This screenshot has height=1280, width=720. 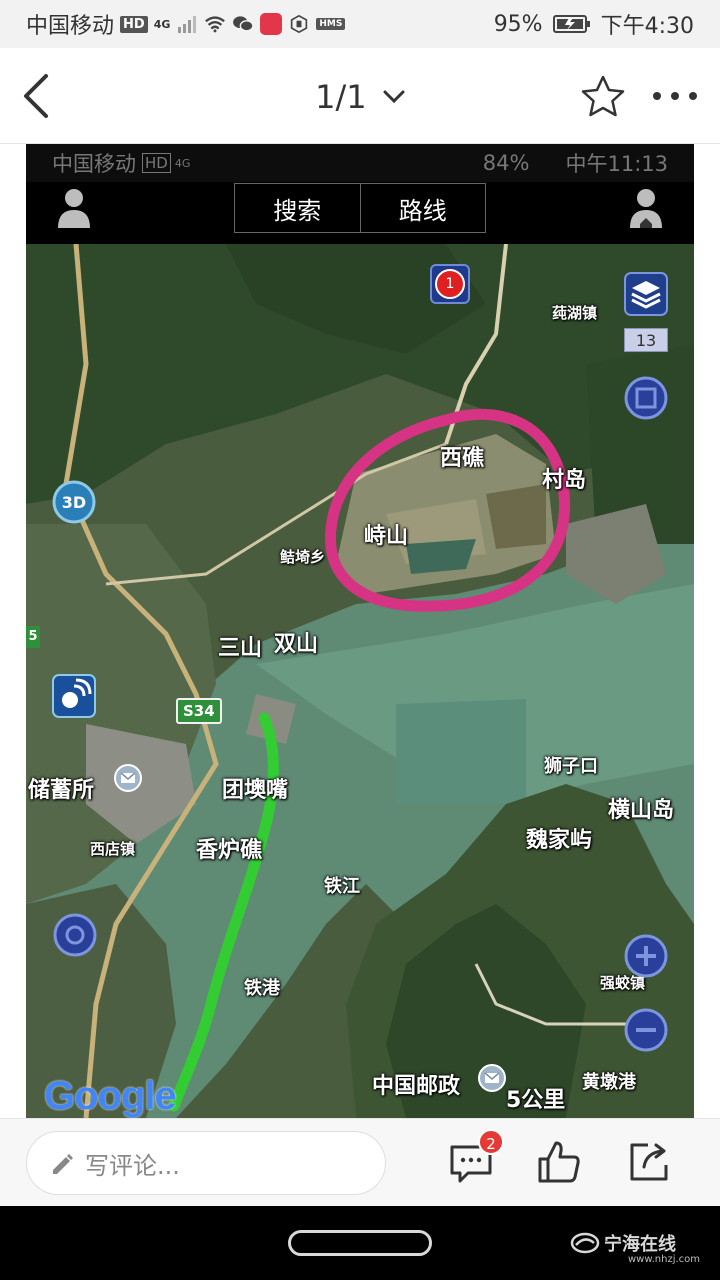 I want to click on map-label: 村岛, so click(x=564, y=480).